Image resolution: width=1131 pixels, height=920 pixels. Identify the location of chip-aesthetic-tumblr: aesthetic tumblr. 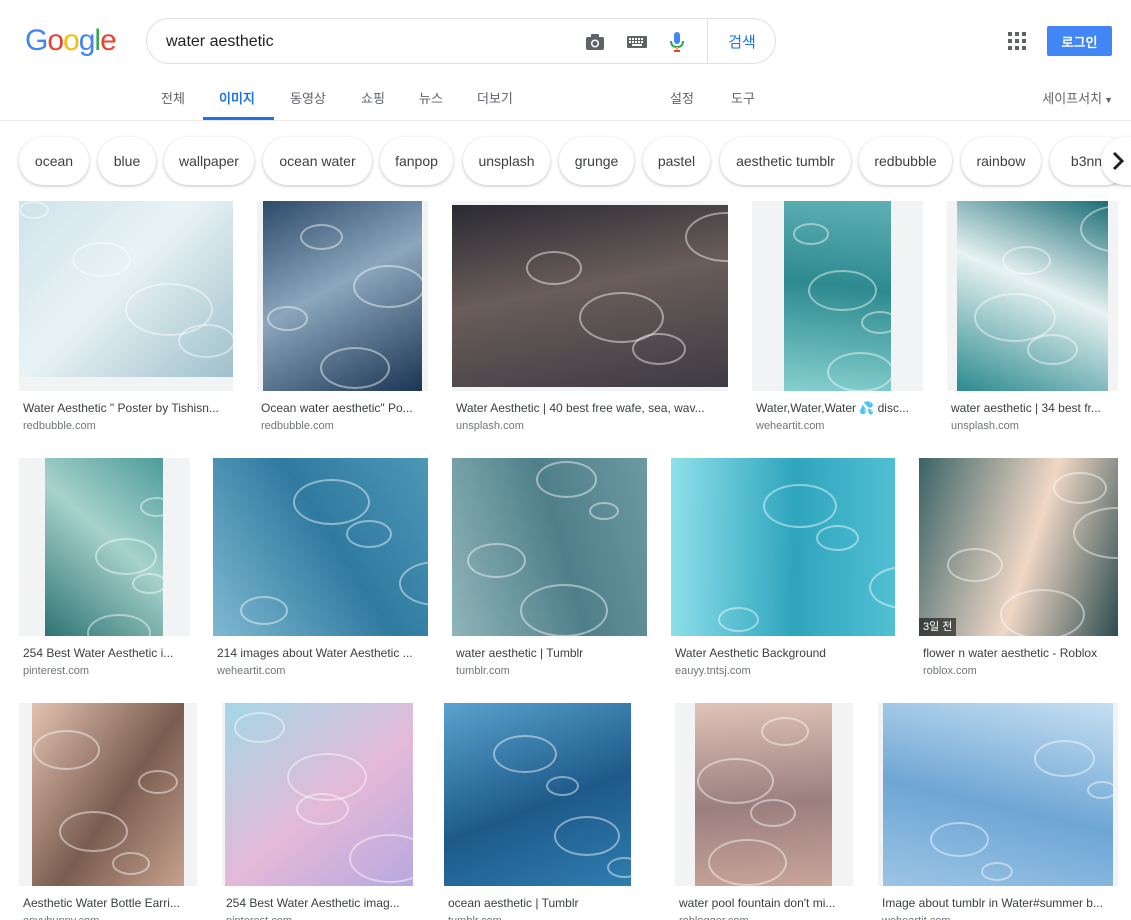
(785, 161).